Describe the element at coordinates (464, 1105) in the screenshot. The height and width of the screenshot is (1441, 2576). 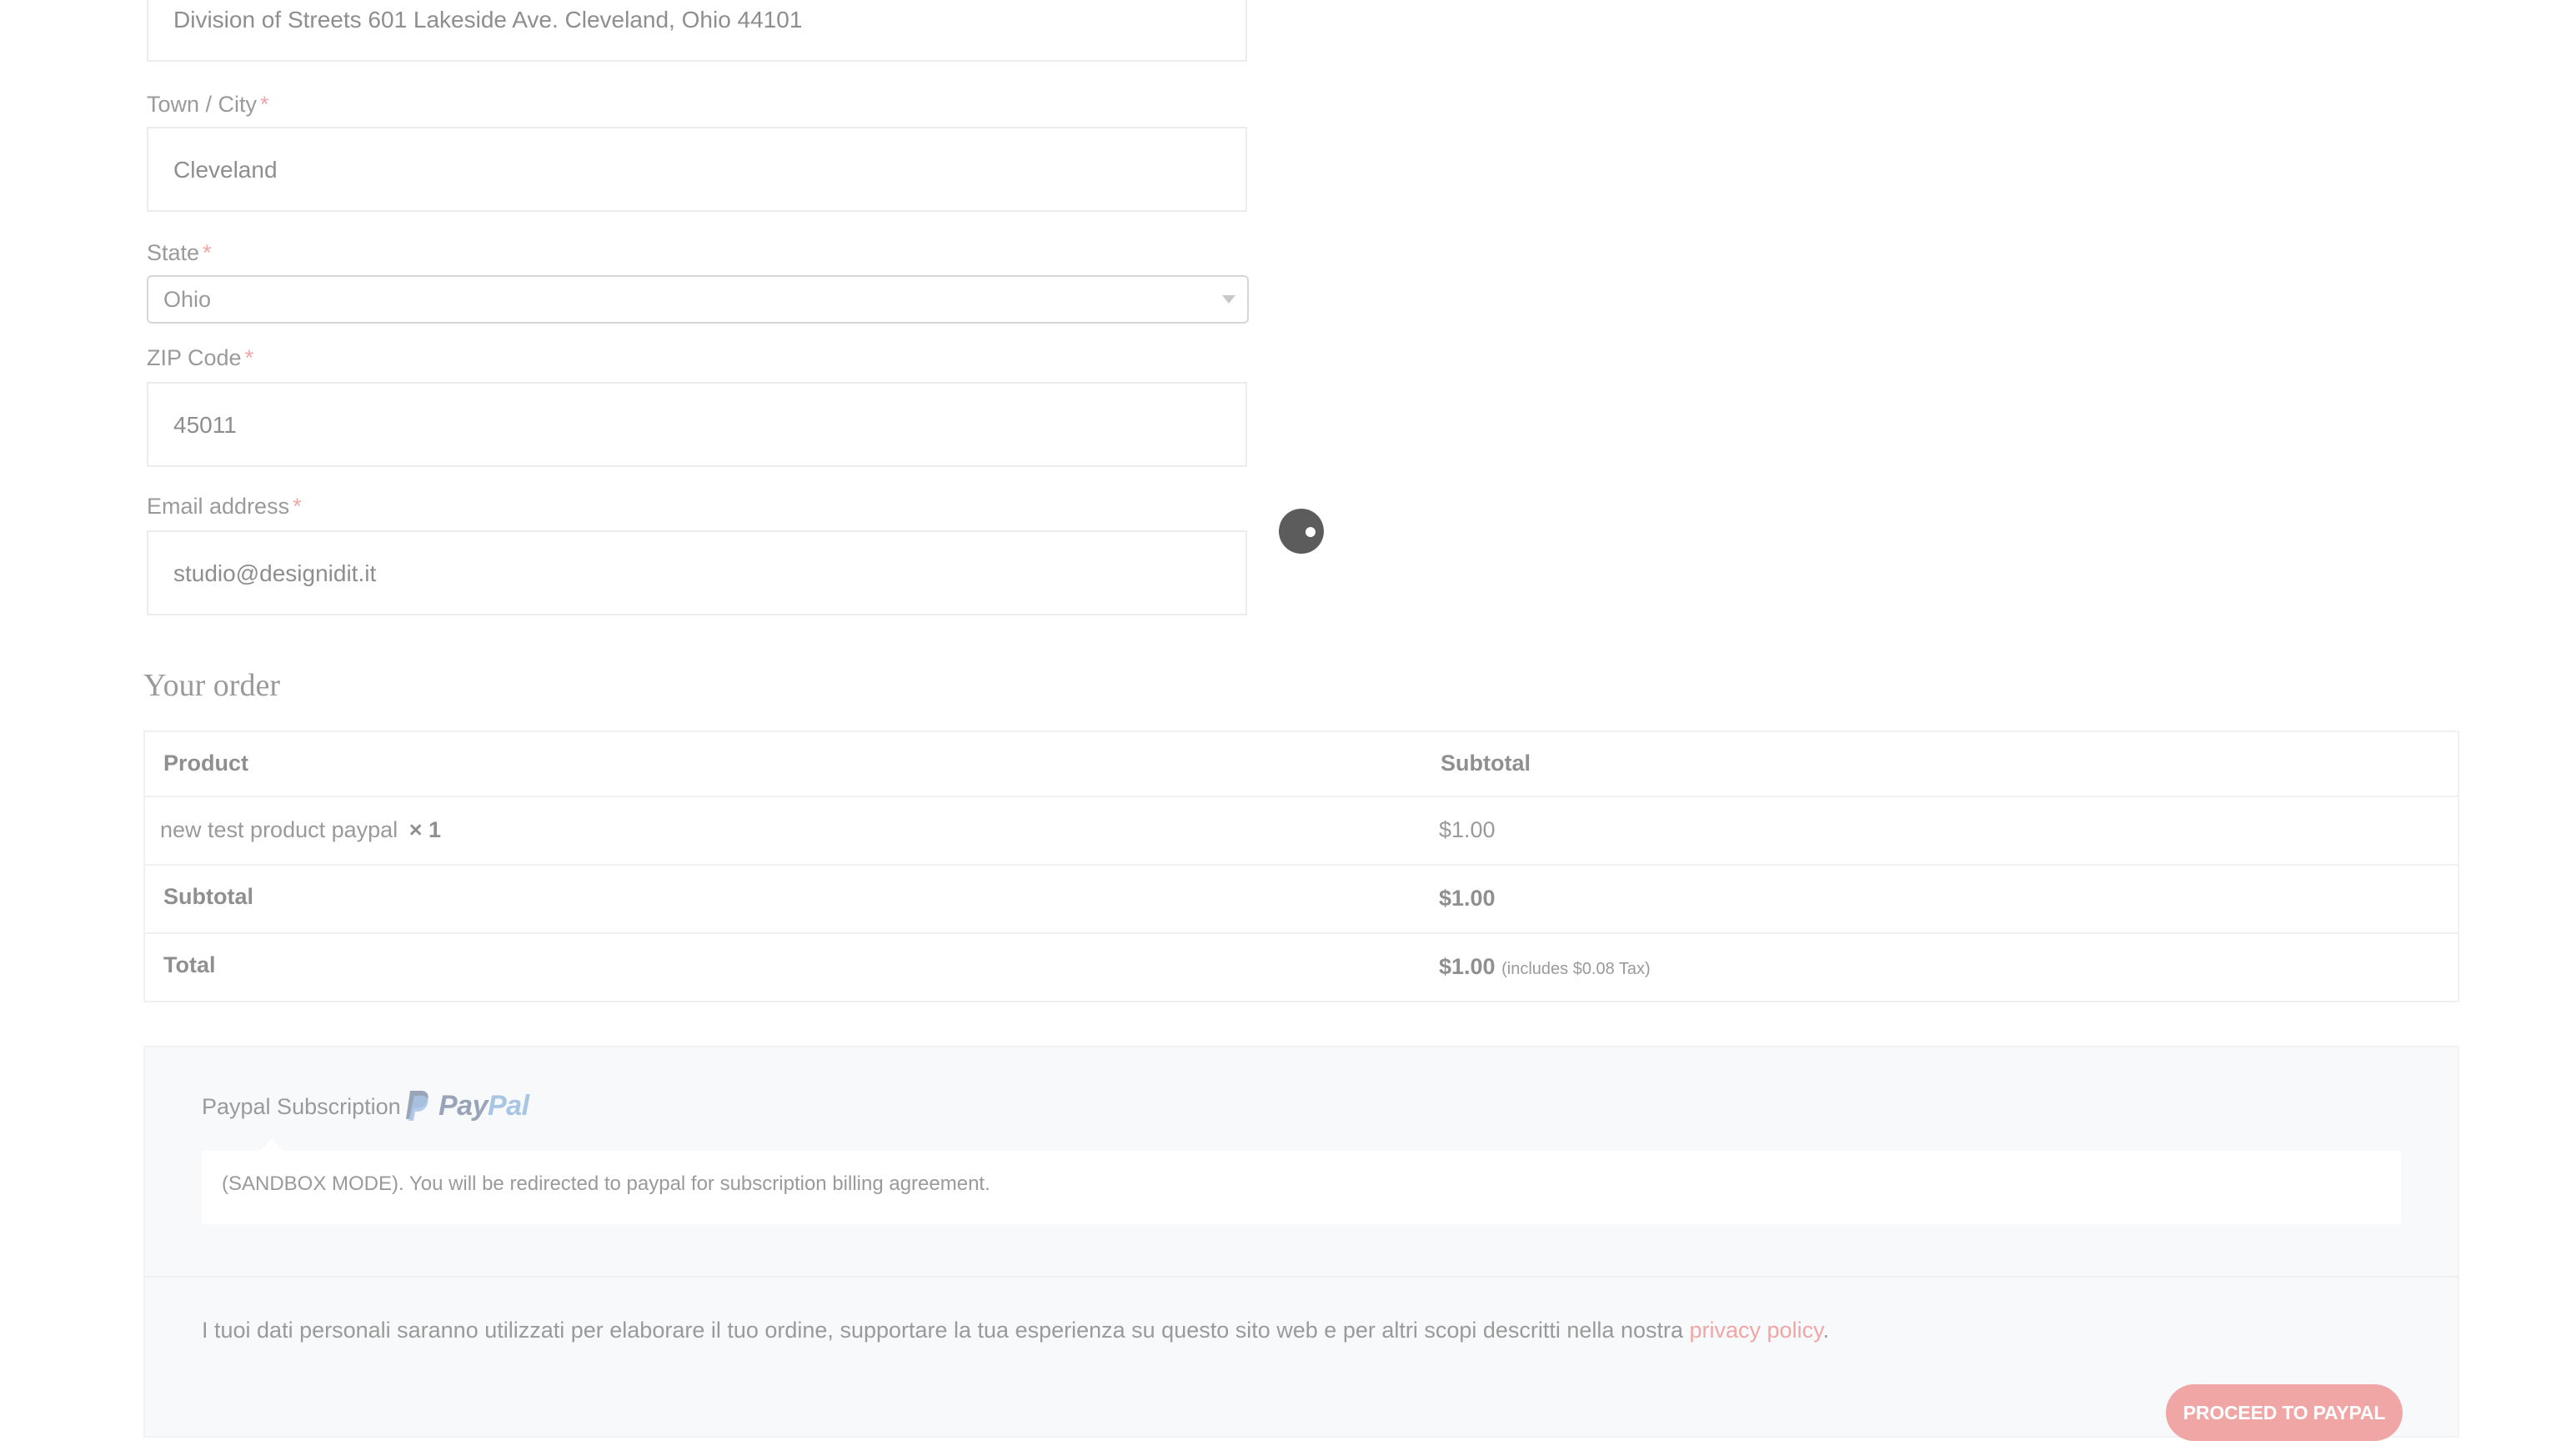
I see `paypal-word-pay: Pay` at that location.